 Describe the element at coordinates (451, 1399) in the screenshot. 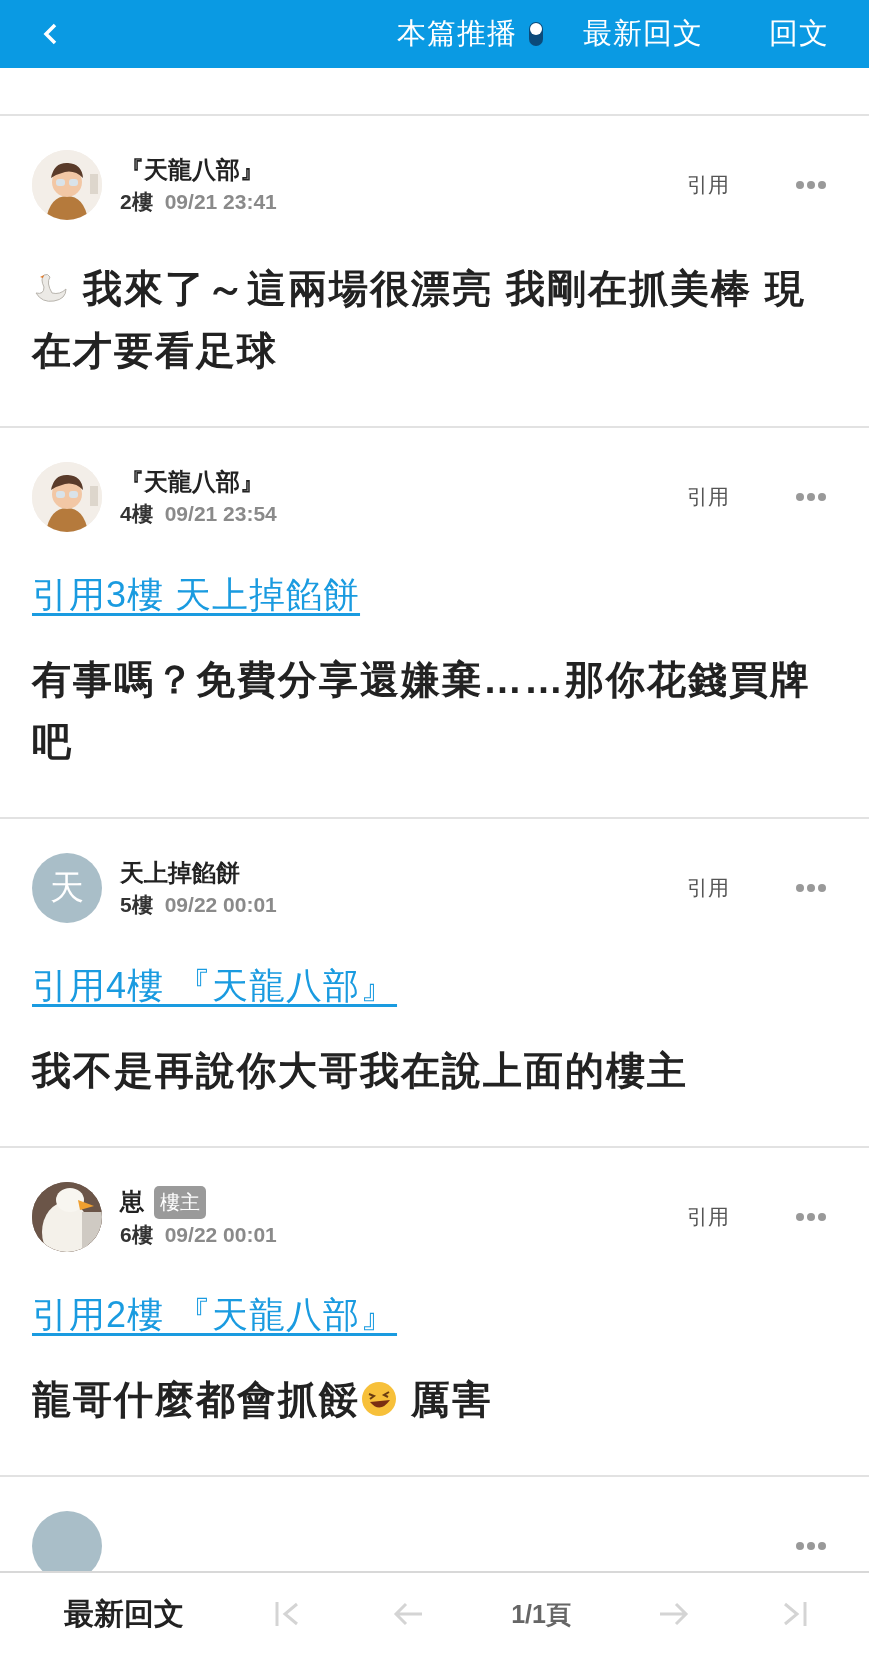

I see `post-text: 厲害` at that location.